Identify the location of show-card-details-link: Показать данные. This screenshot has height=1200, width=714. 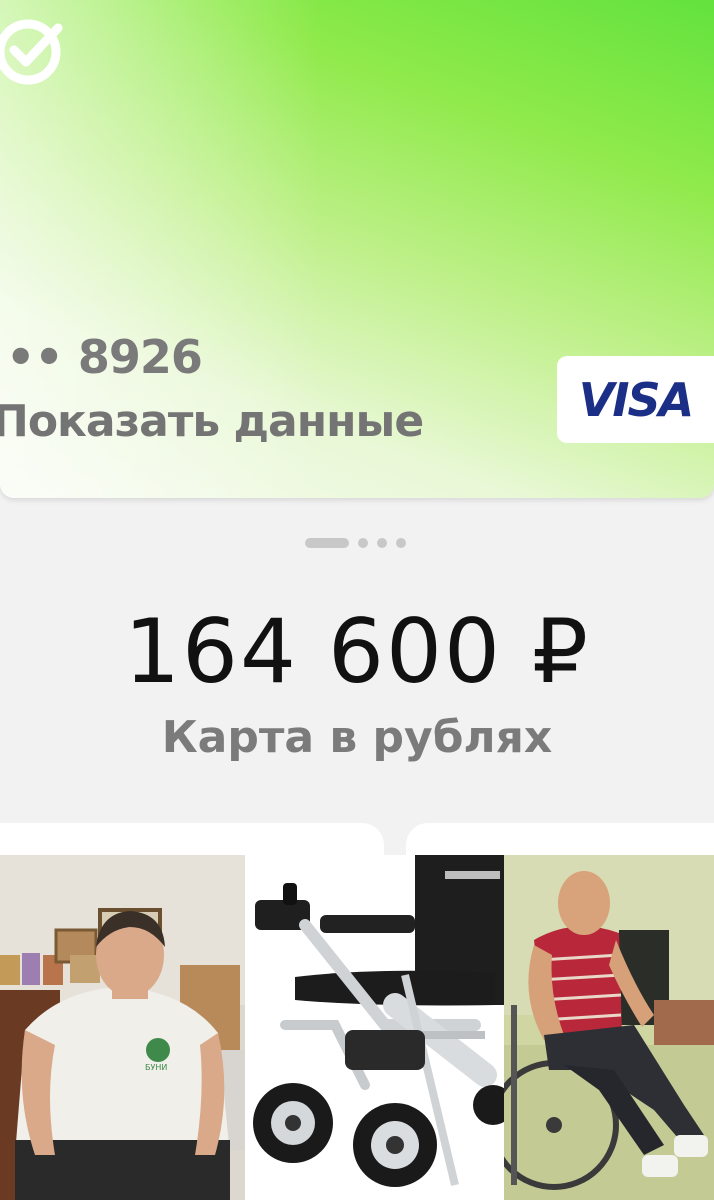
(212, 421).